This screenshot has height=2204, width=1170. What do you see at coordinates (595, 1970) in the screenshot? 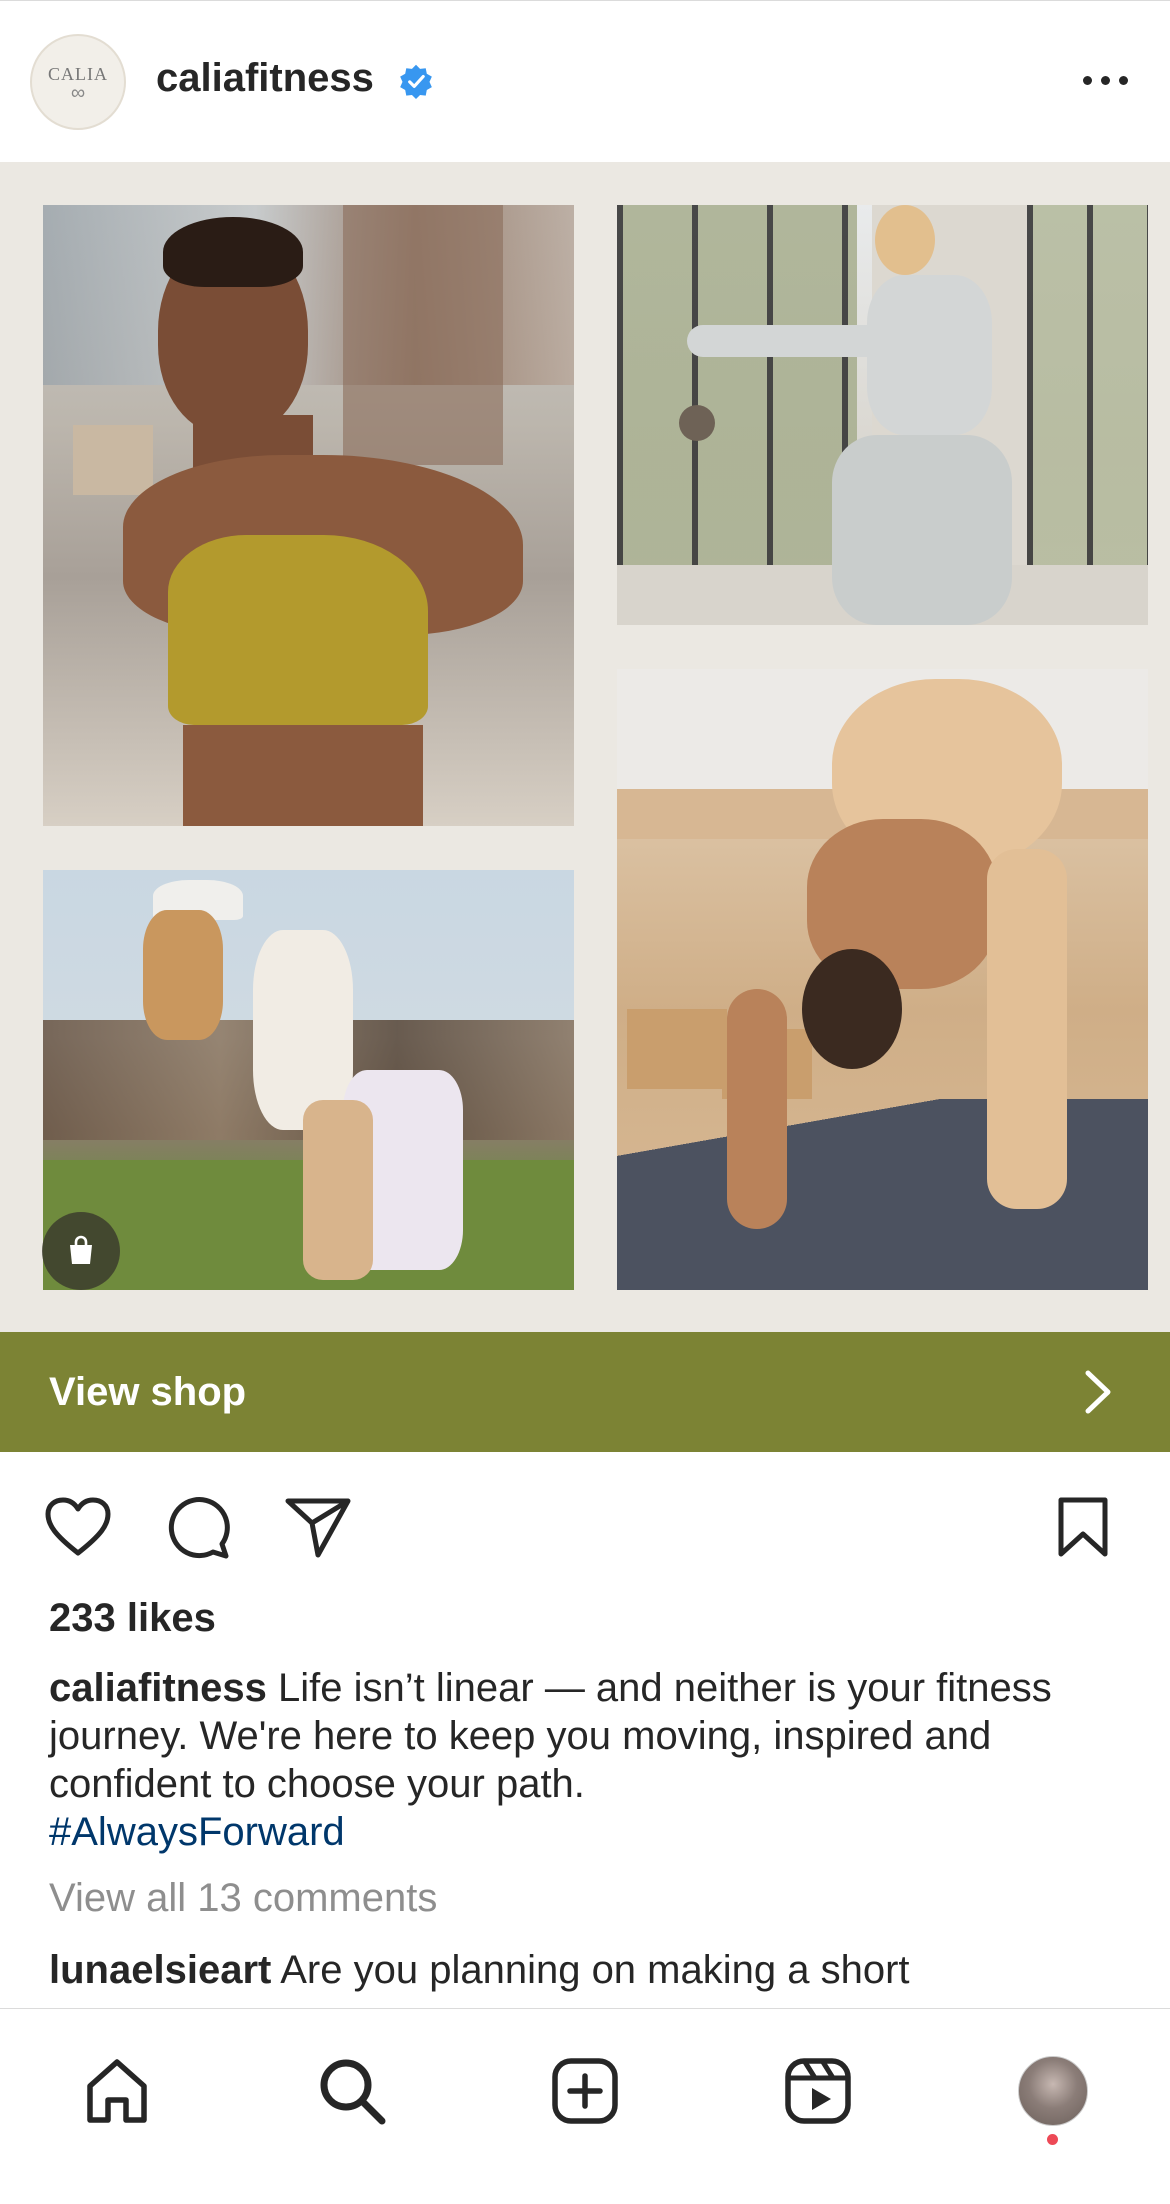
I see `comment-text: Are you planning on making a short` at bounding box center [595, 1970].